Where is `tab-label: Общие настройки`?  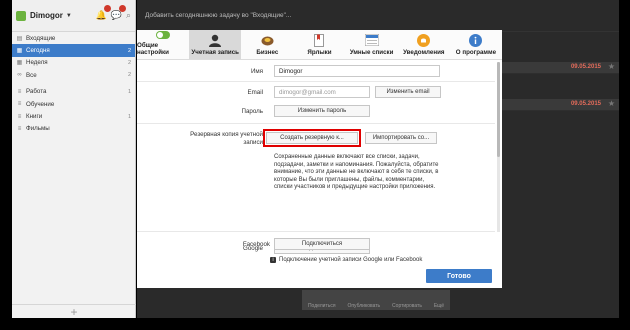 tab-label: Общие настройки is located at coordinates (153, 49).